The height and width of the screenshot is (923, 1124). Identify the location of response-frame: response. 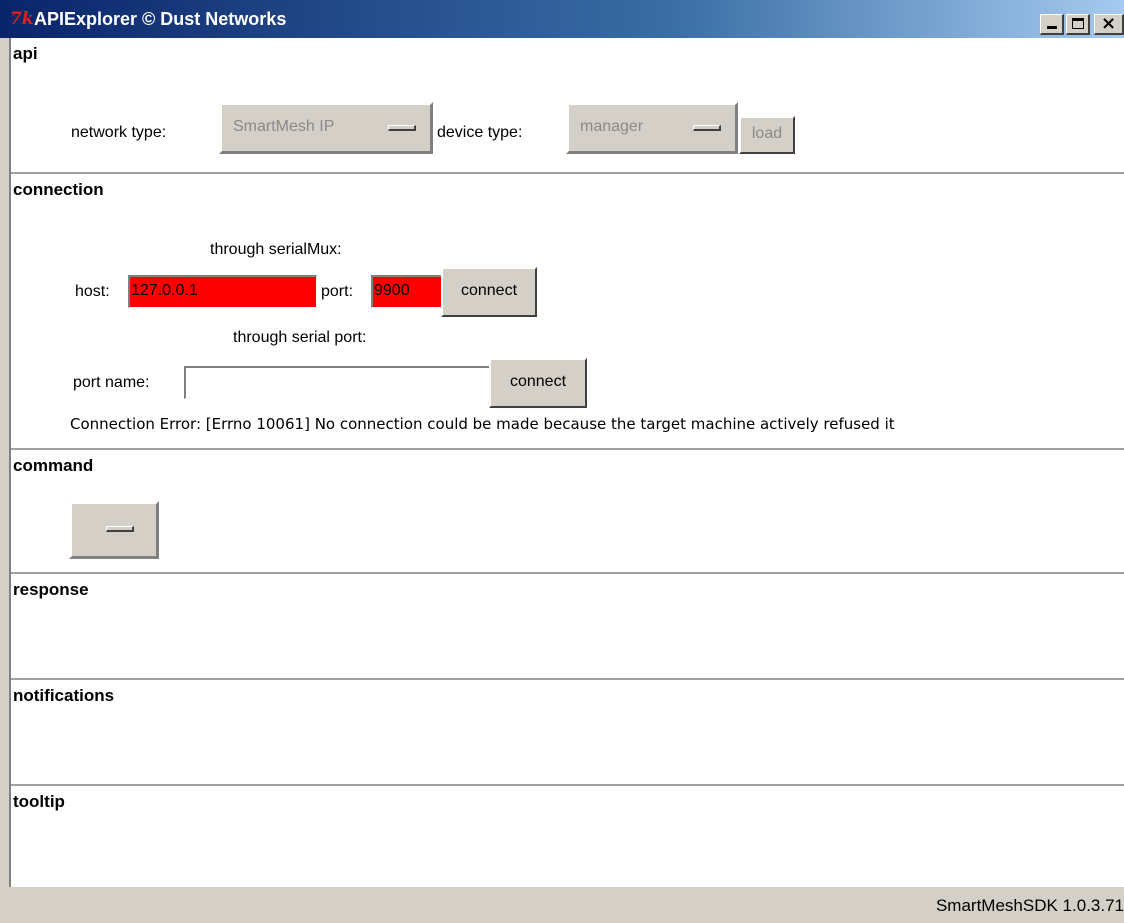
(567, 627).